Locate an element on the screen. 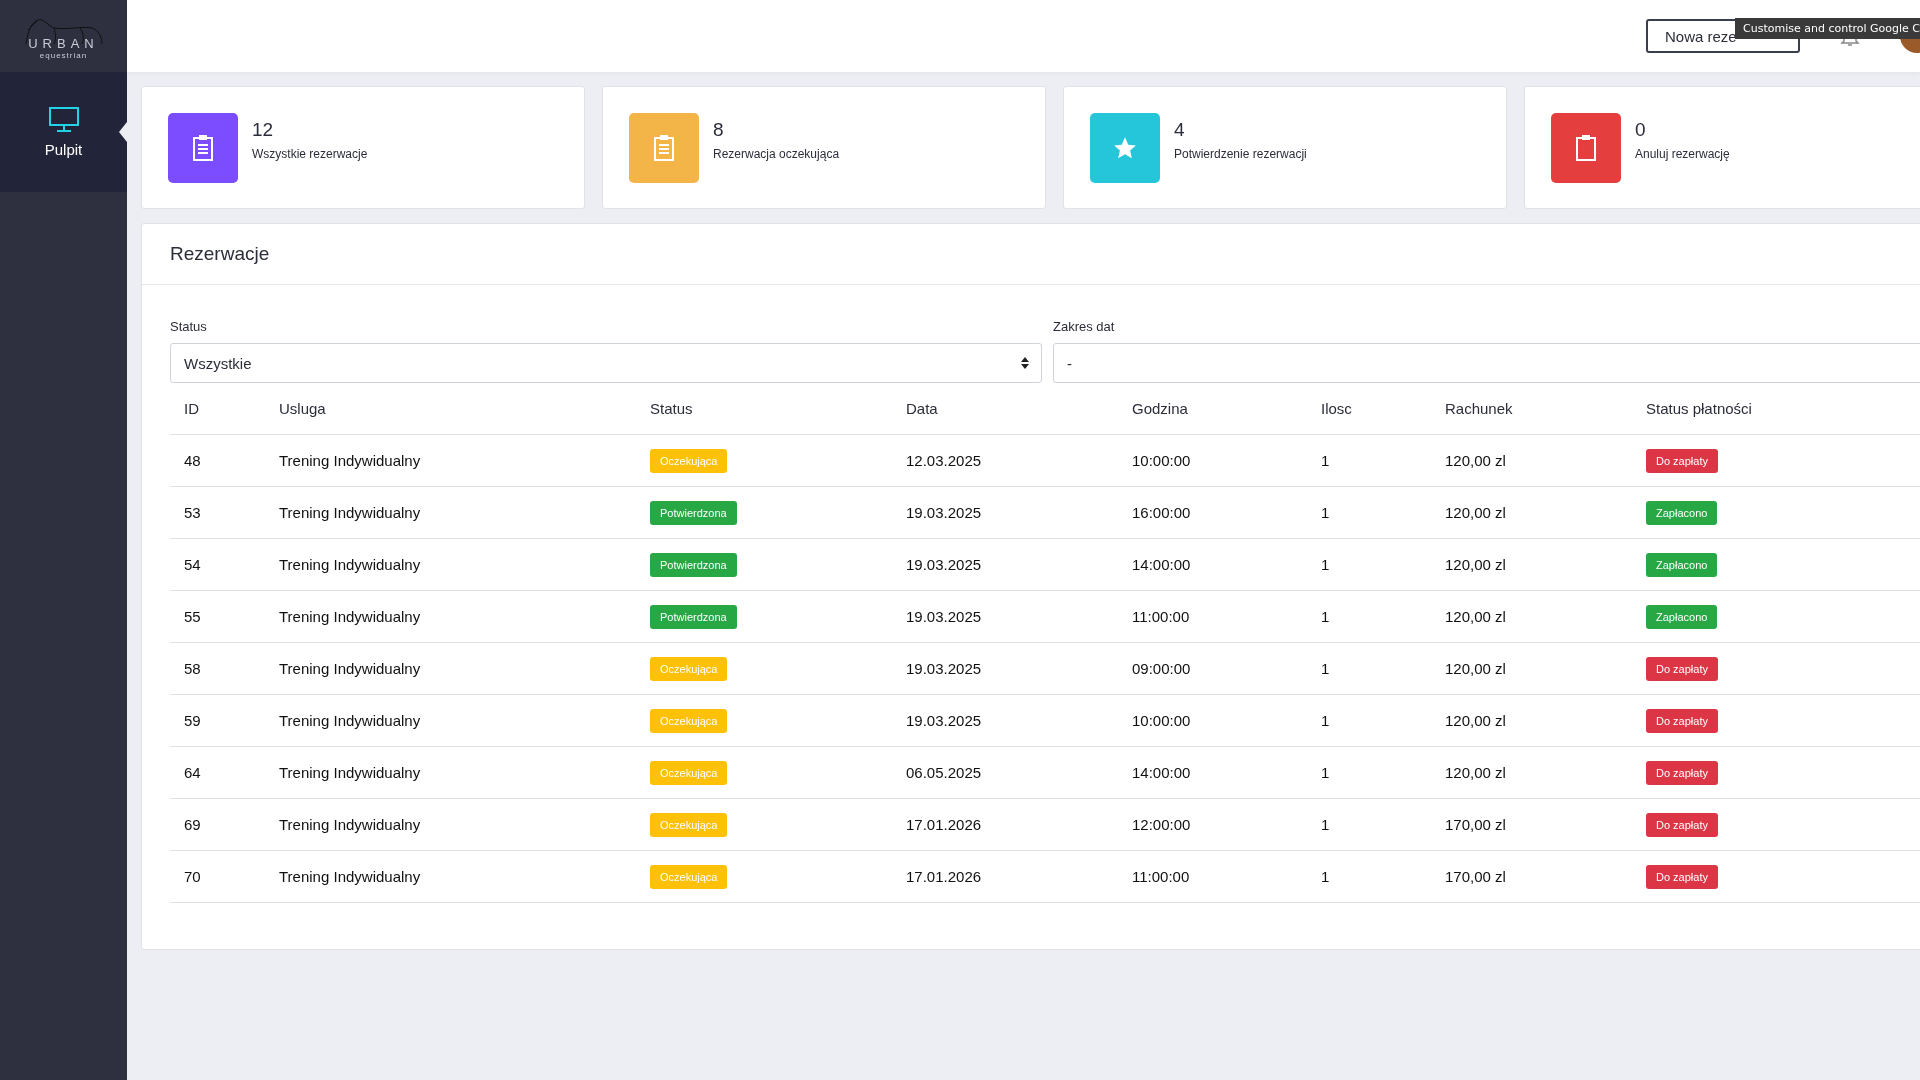 This screenshot has height=1080, width=1920. table-cell: 12:00:00 is located at coordinates (1212, 825).